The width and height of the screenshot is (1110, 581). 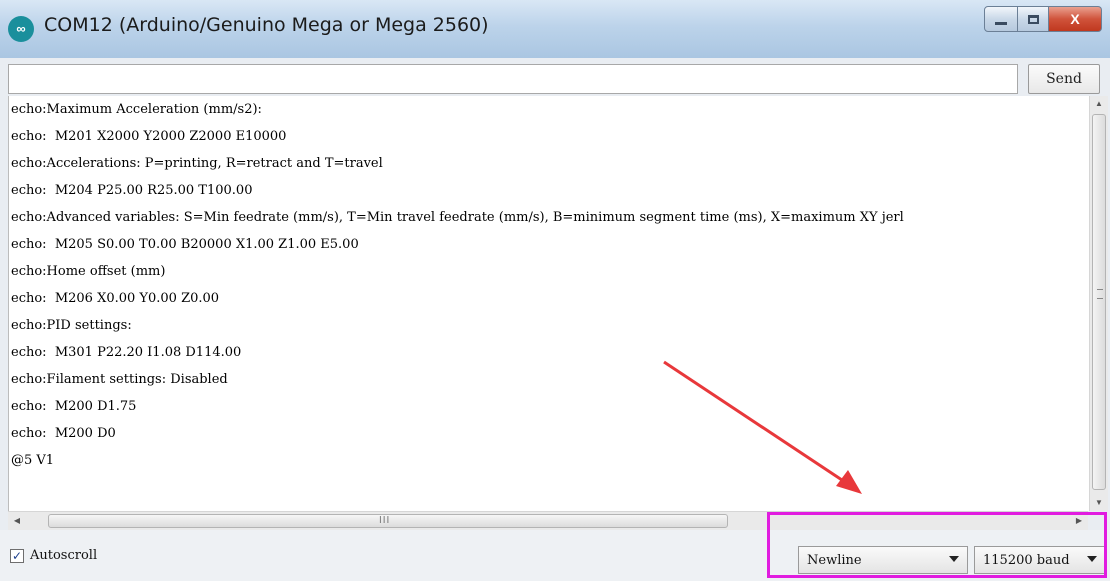 I want to click on annotation-arrow-shaft, so click(x=756, y=423).